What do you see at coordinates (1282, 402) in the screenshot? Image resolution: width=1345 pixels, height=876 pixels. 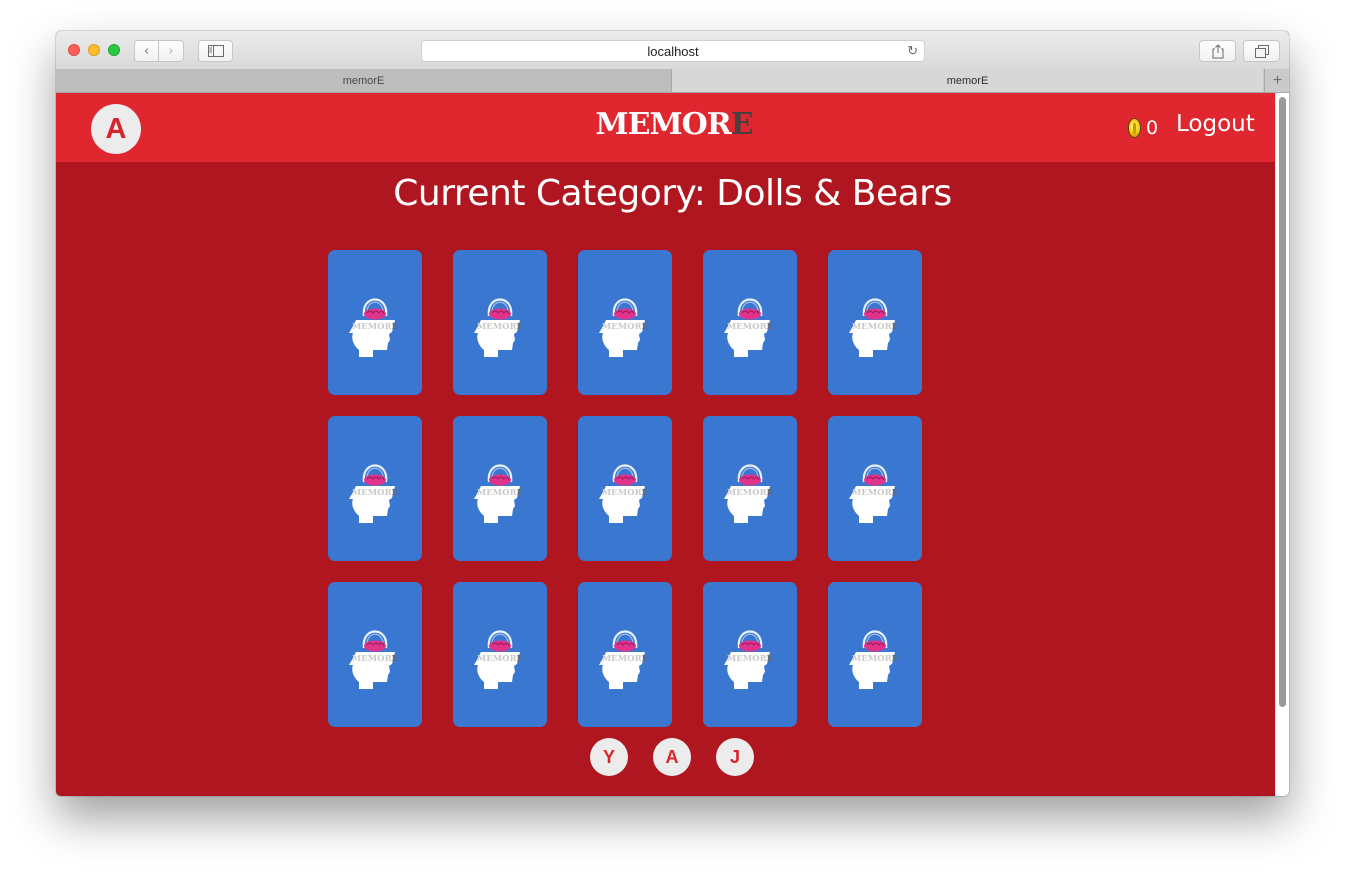 I see `scrollbar-thumb` at bounding box center [1282, 402].